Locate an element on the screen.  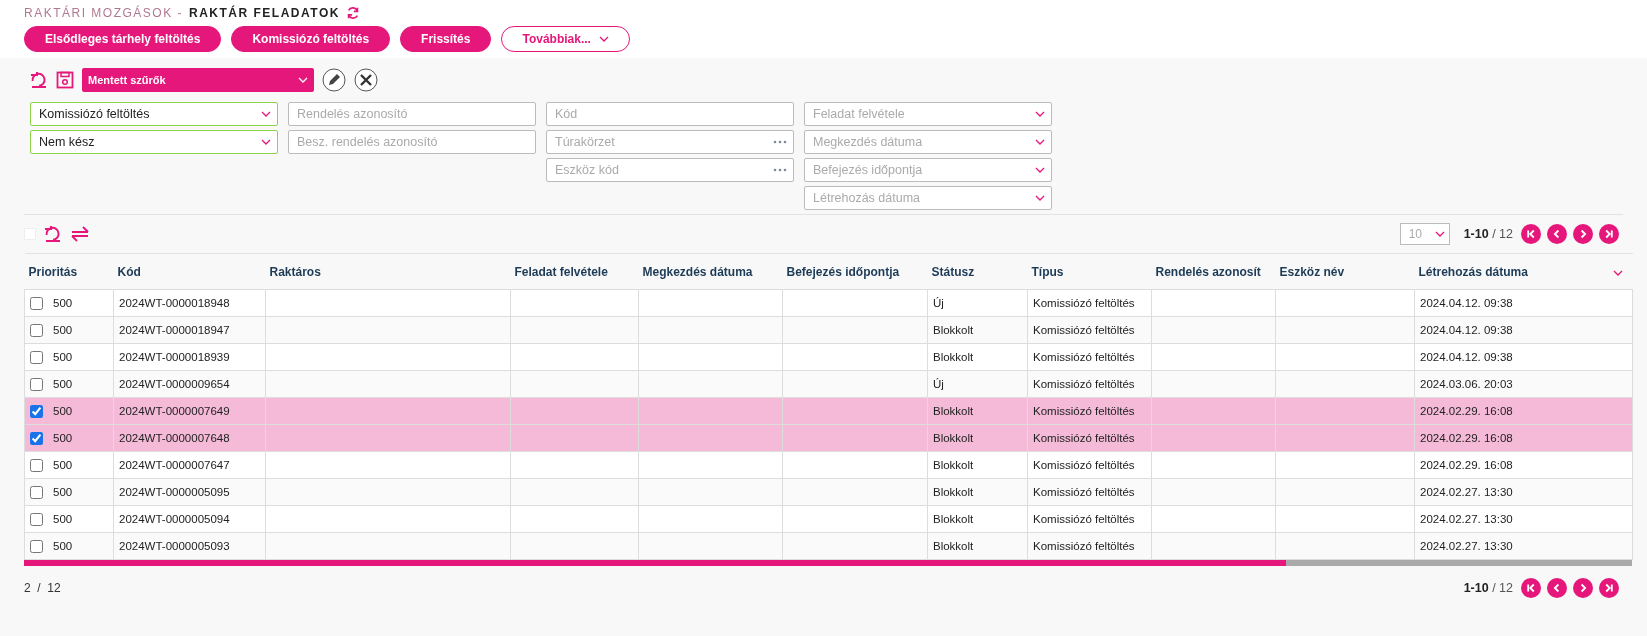
dropdown-field: Nem kész is located at coordinates (154, 142).